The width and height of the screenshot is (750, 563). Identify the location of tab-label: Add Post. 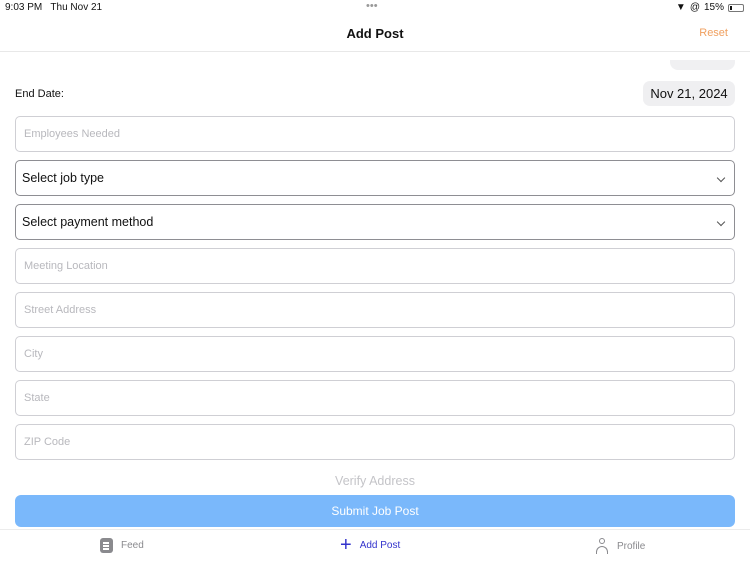
(380, 545).